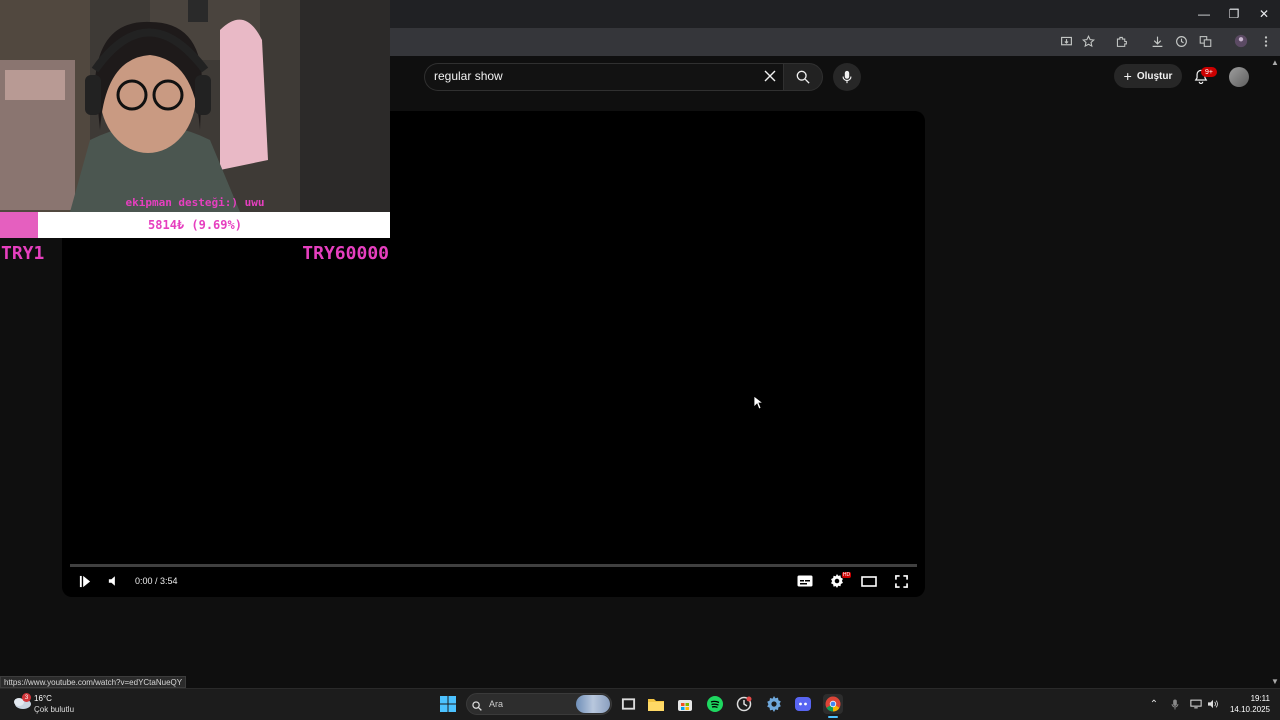 The image size is (1280, 720). I want to click on create-button: + Oluştur, so click(1148, 76).